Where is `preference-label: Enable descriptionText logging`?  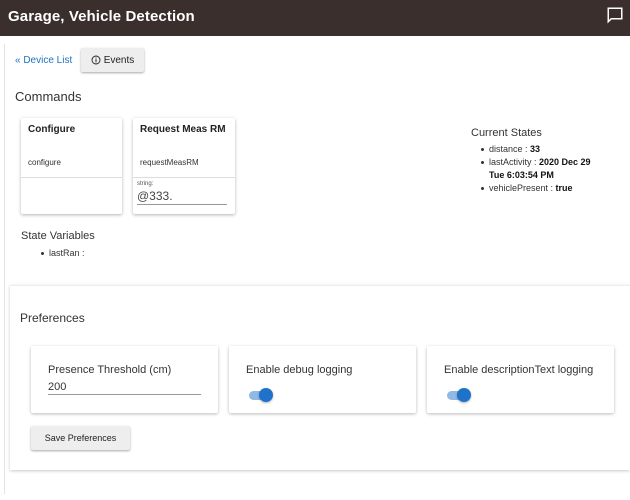
preference-label: Enable descriptionText logging is located at coordinates (519, 370).